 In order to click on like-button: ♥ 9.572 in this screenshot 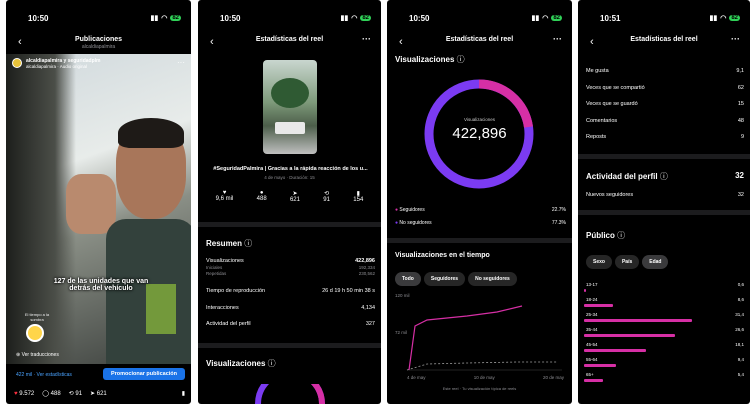, I will do `click(24, 394)`.